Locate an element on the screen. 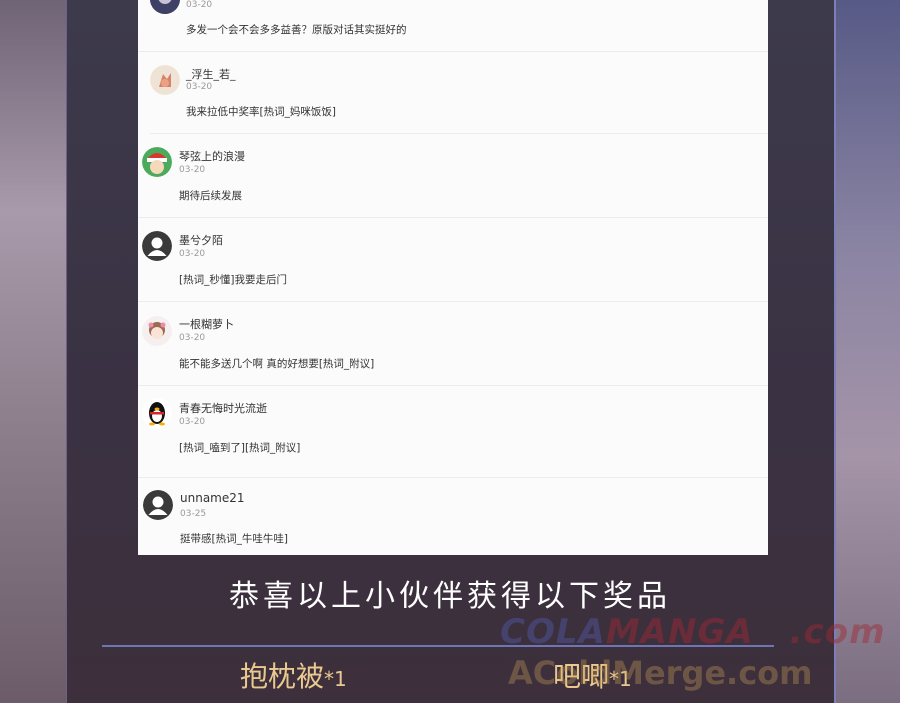  comment-text: [热词_秒懂]我要走后门 is located at coordinates (233, 280).